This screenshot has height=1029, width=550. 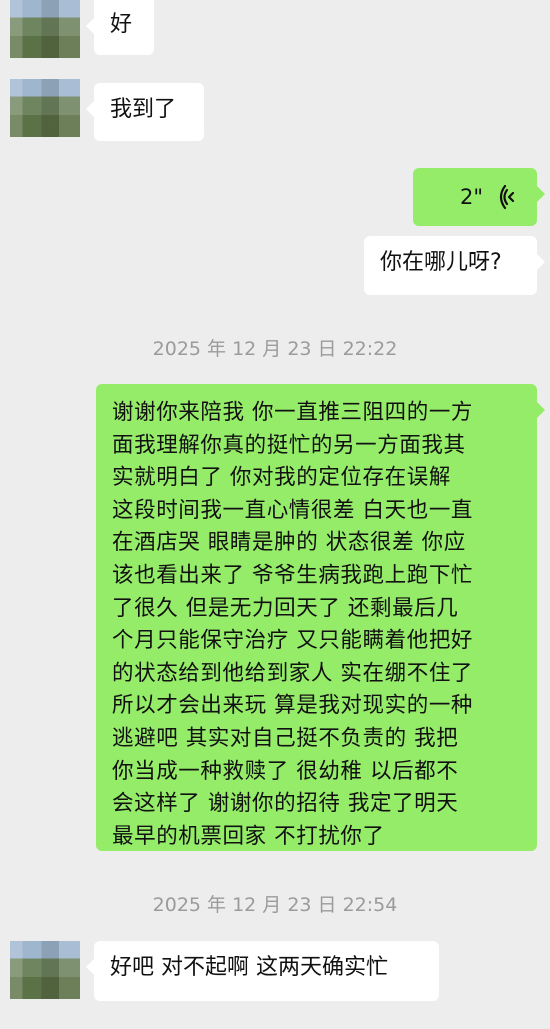 What do you see at coordinates (441, 262) in the screenshot?
I see `message-text: 你在哪儿呀?` at bounding box center [441, 262].